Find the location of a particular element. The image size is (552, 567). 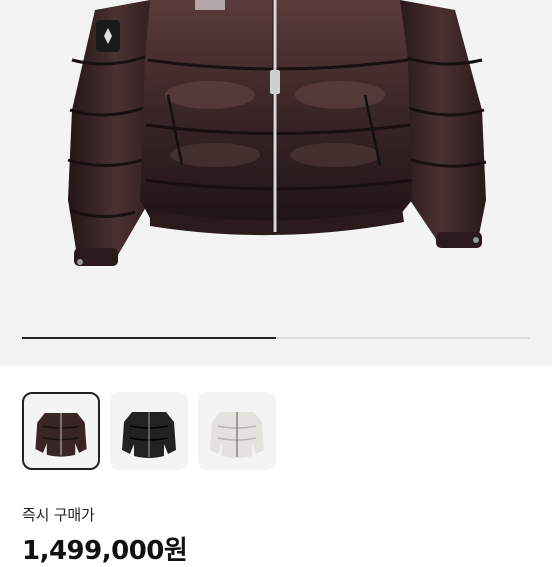

thumbnail-jacket-white is located at coordinates (237, 431).